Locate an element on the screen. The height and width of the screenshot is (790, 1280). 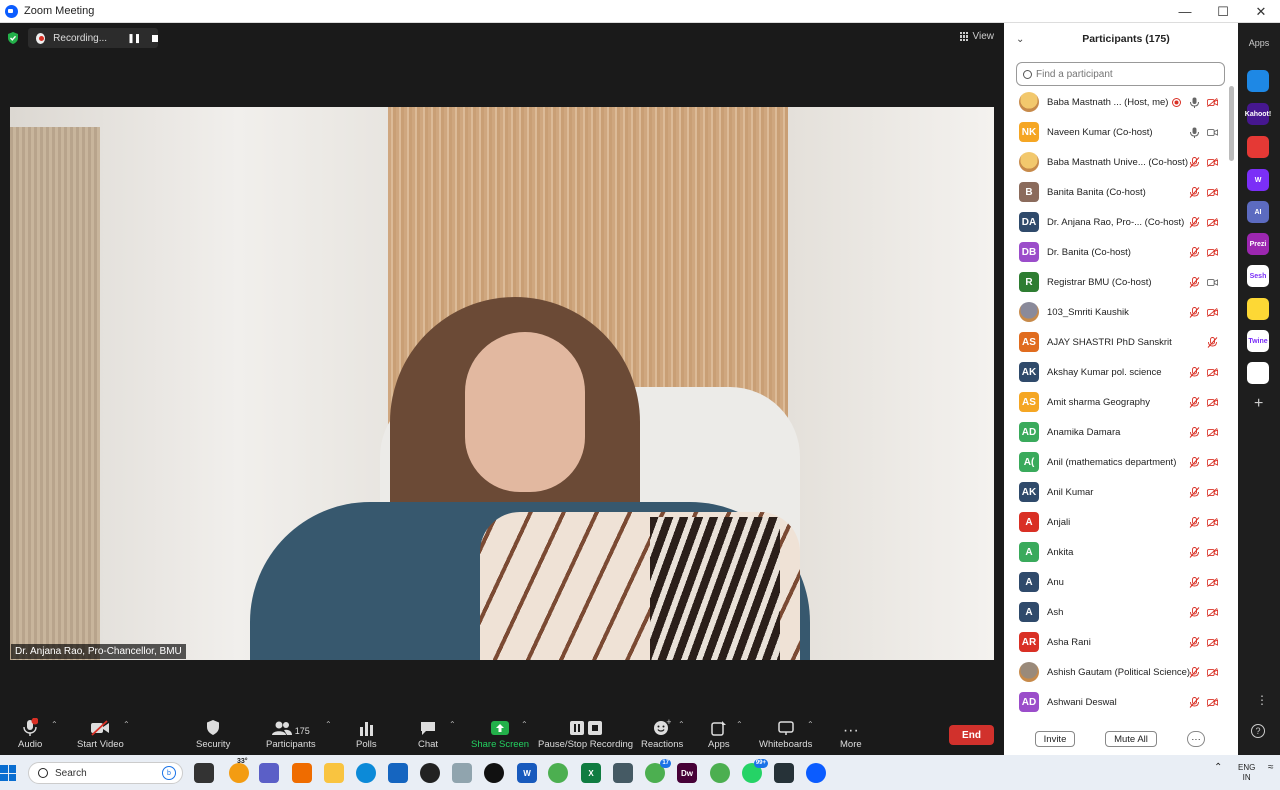
video-options-chevron-icon: ⌃ is located at coordinates (126, 724).